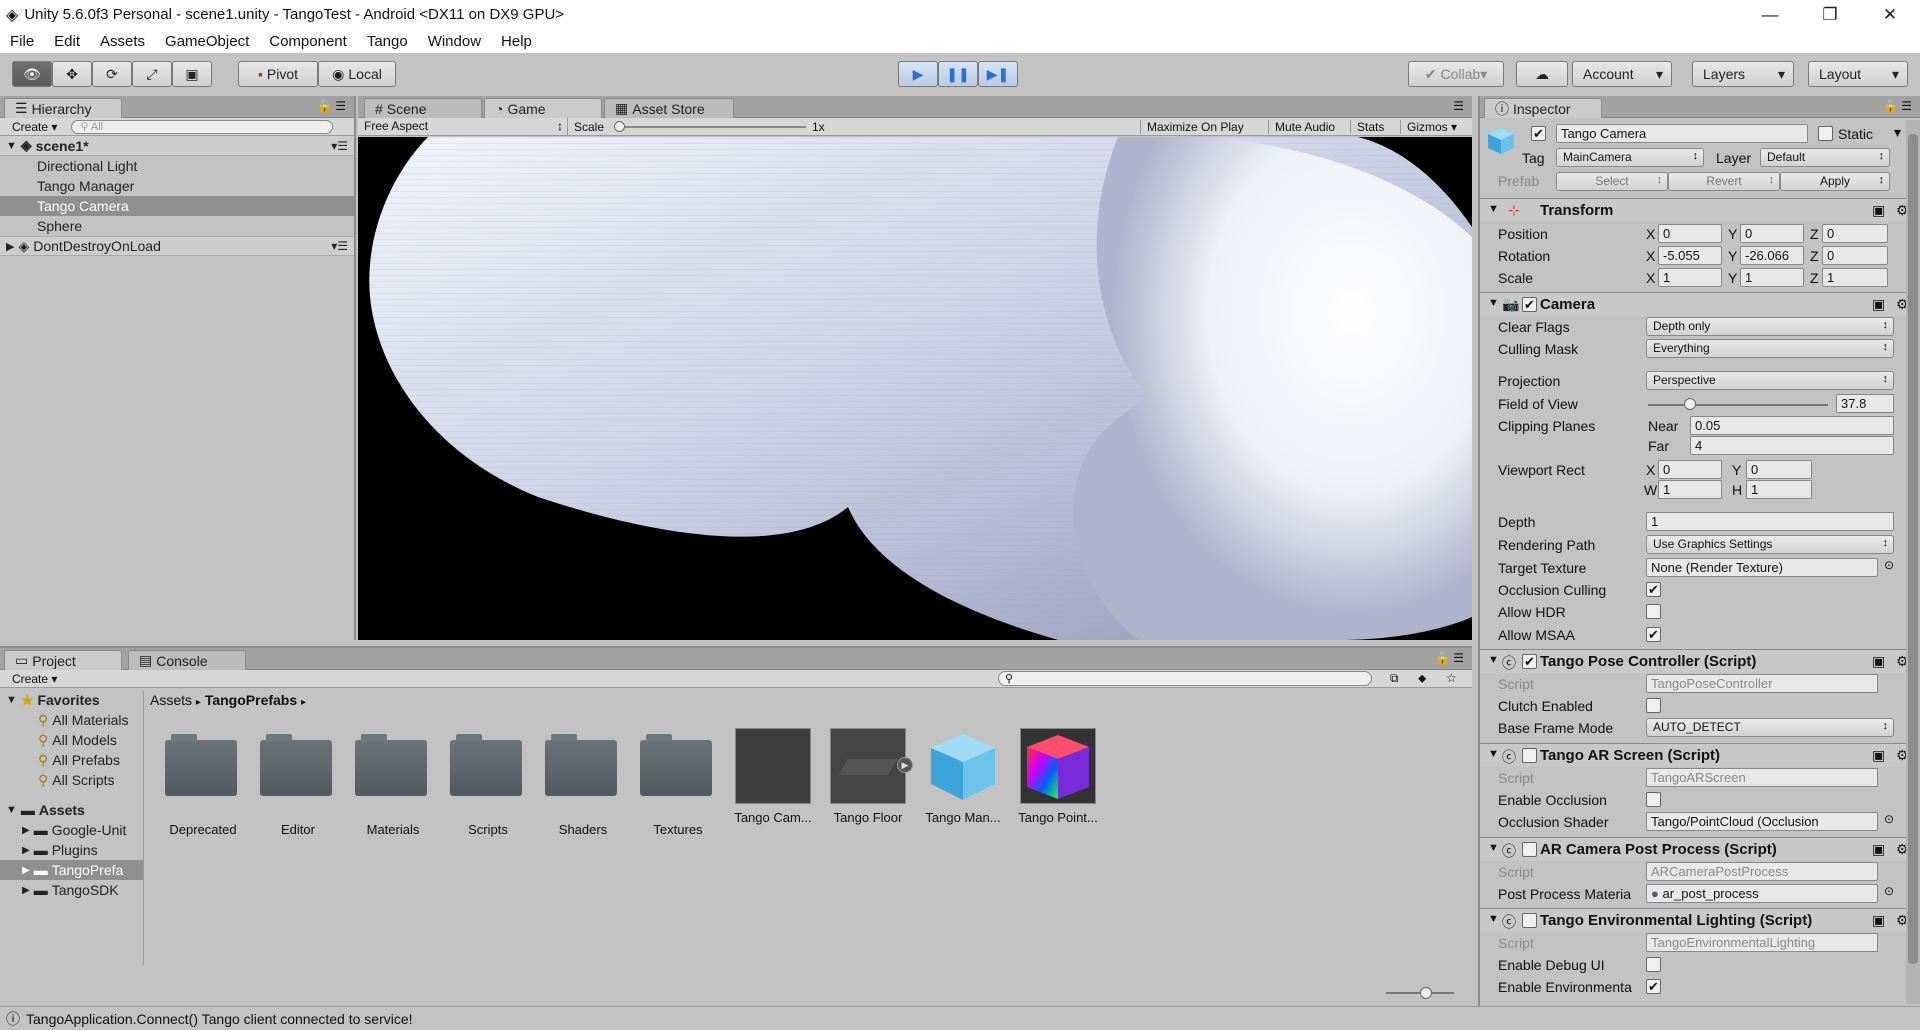 This screenshot has height=1030, width=1920. Describe the element at coordinates (177, 246) in the screenshot. I see `dontdestroy-row: ▶ ◈ DontDestroyOnLoad ▾☰` at that location.